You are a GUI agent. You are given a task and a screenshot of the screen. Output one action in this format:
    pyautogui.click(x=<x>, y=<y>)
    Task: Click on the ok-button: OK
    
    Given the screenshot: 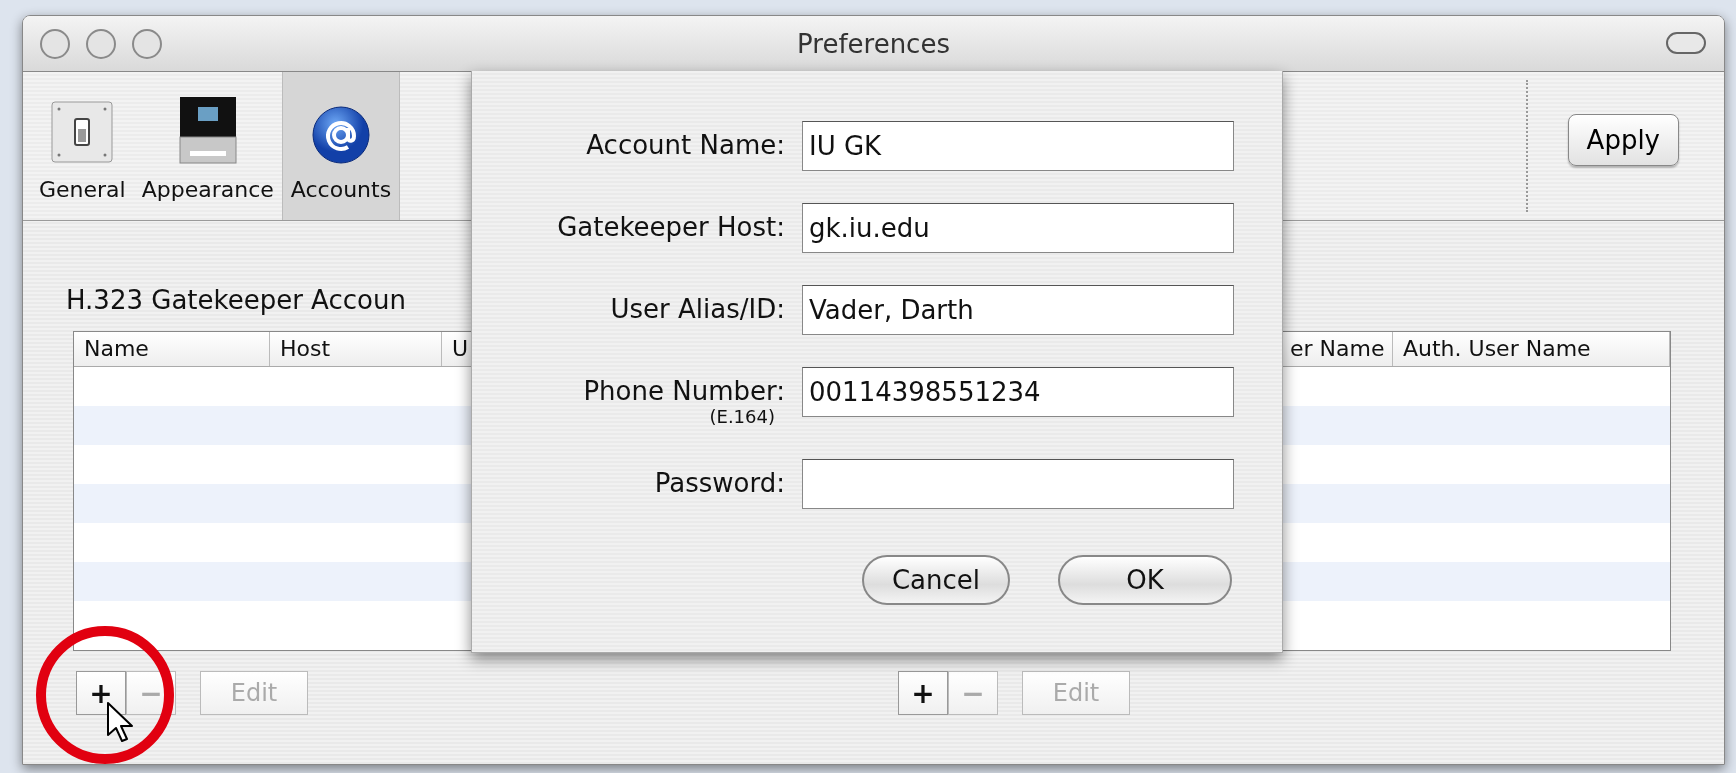 What is the action you would take?
    pyautogui.click(x=1145, y=580)
    